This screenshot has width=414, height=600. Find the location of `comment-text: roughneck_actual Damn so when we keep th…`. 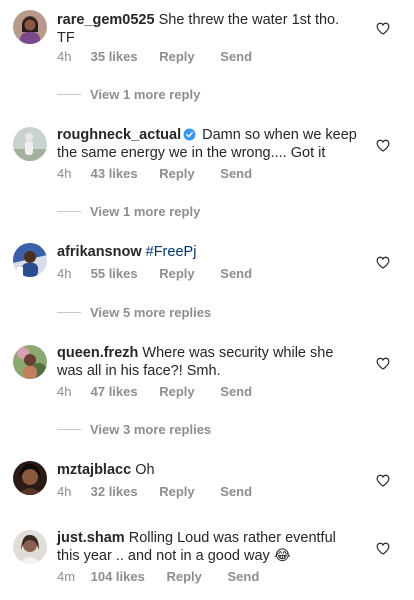

comment-text: roughneck_actual Damn so when we keep th… is located at coordinates (207, 144).